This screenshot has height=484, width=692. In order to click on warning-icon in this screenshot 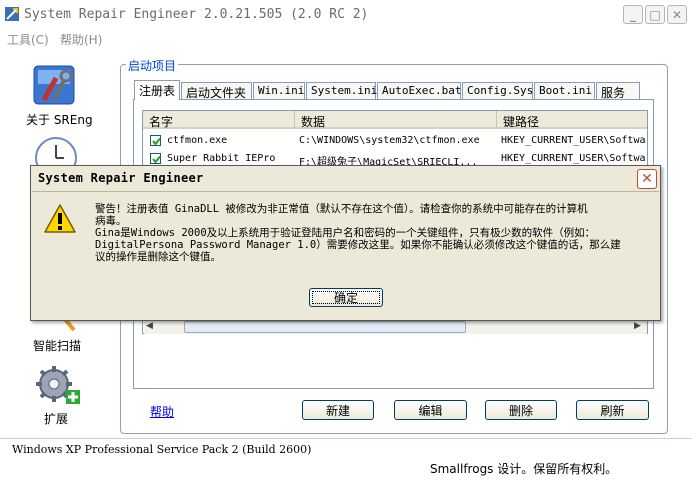, I will do `click(60, 218)`.